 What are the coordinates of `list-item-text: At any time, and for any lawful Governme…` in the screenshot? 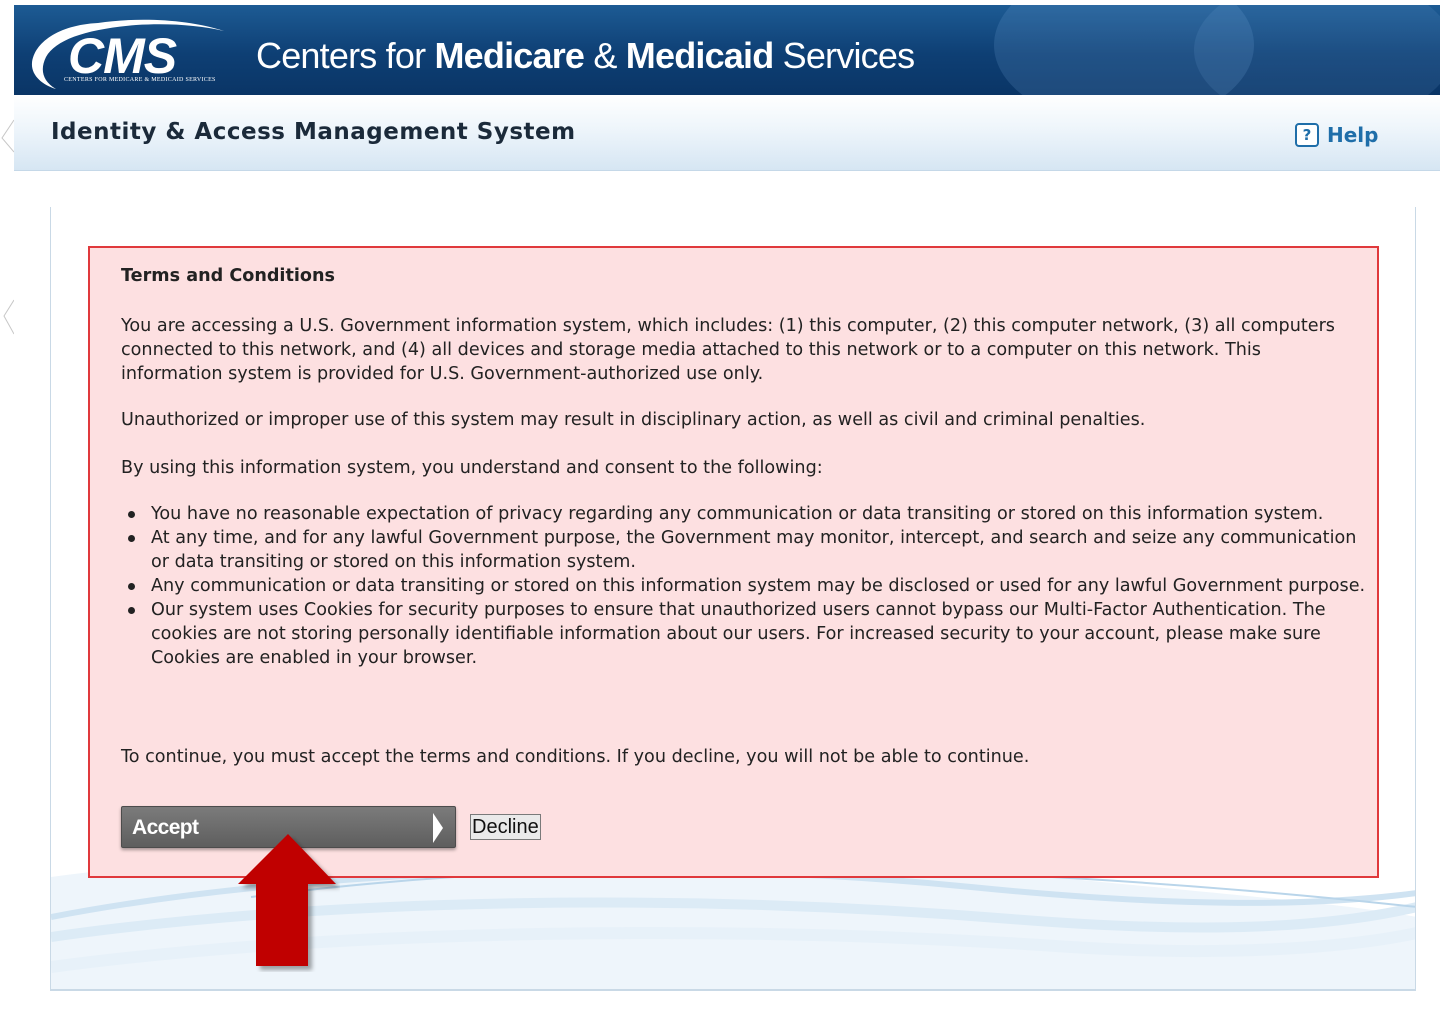 It's located at (754, 550).